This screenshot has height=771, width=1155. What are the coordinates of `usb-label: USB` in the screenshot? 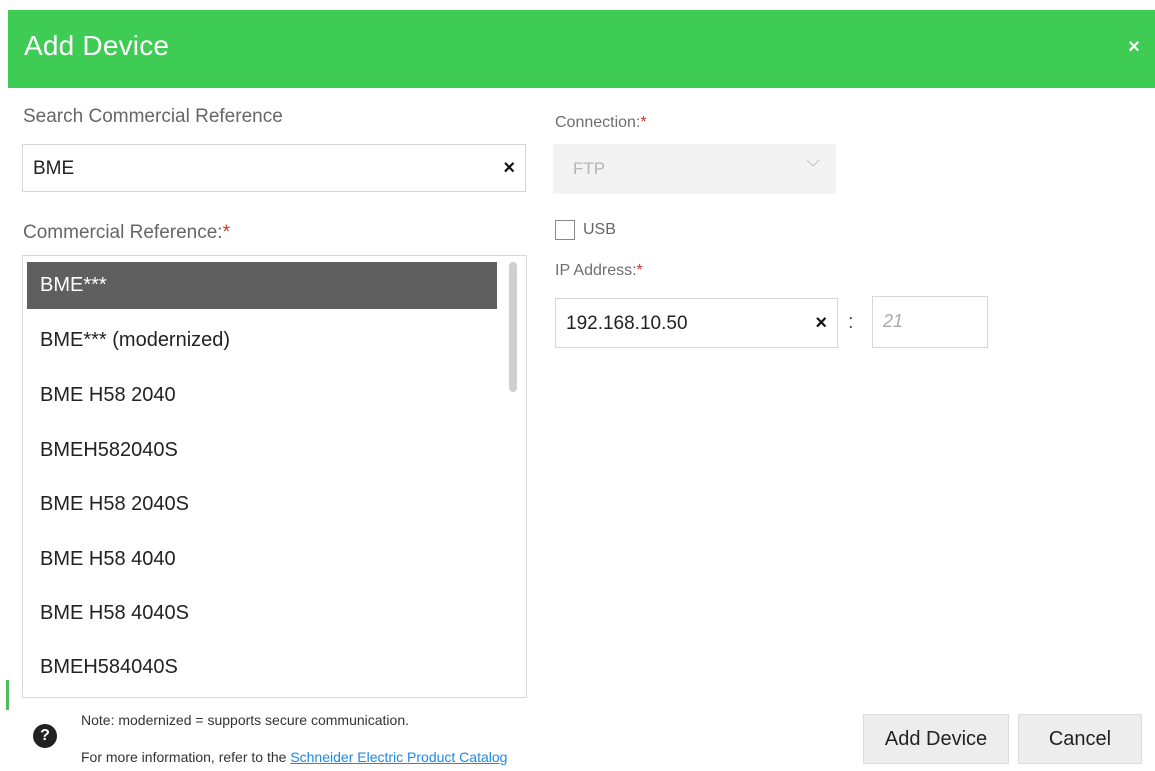 It's located at (599, 229).